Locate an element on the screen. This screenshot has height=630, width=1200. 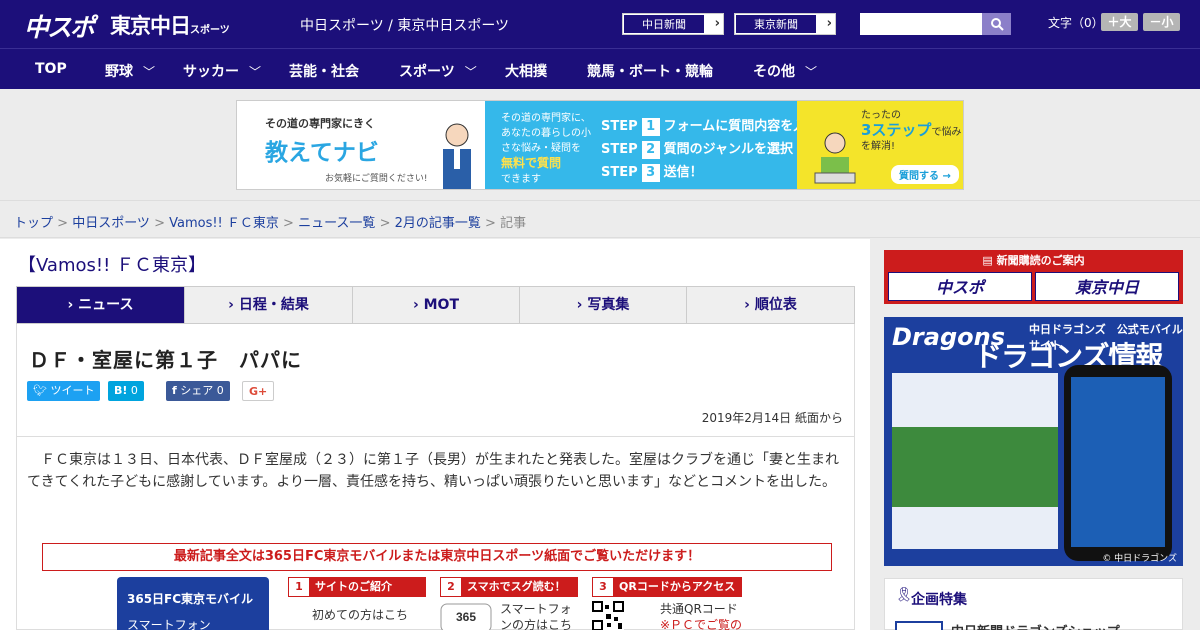
banner-mid-text: その道の専門家に、あなたの暮らしの小さな悩み・疑問を無料で質問できます is located at coordinates (546, 149).